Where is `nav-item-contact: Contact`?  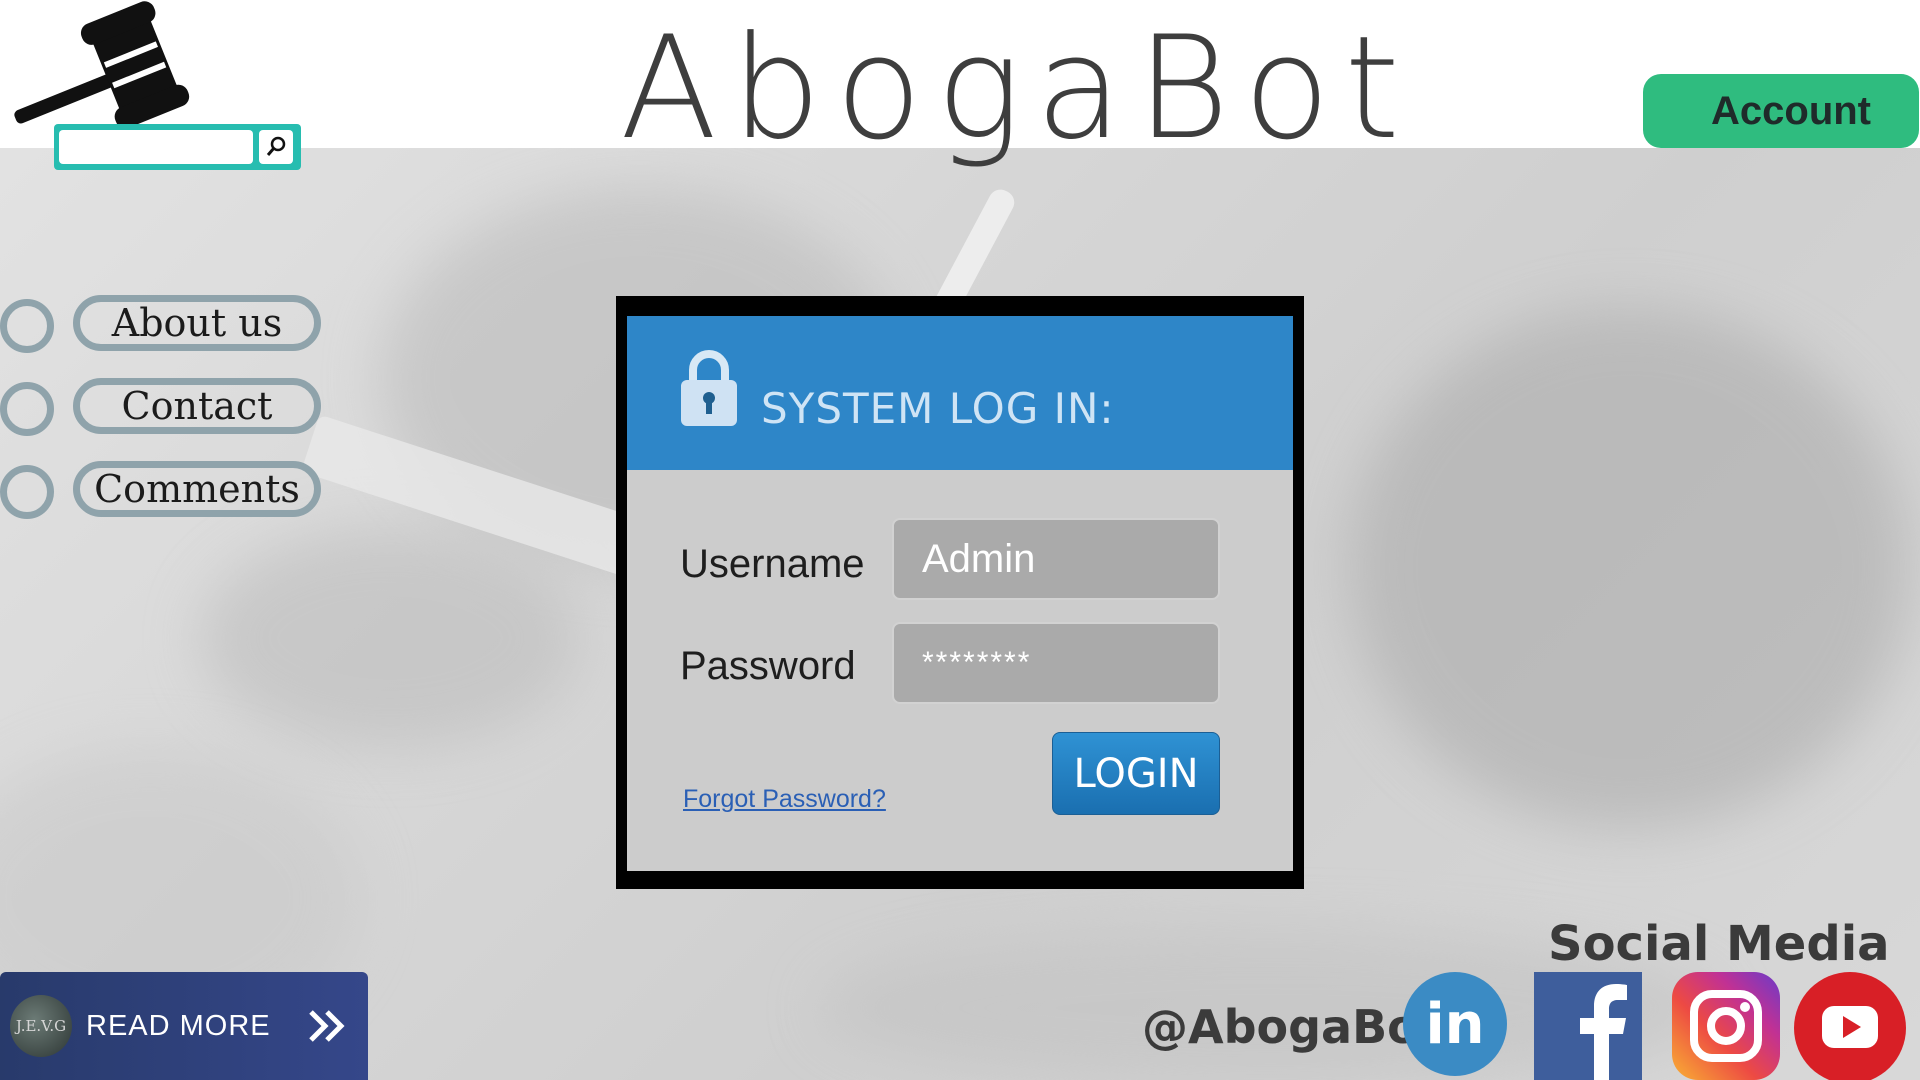
nav-item-contact: Contact is located at coordinates (165, 407).